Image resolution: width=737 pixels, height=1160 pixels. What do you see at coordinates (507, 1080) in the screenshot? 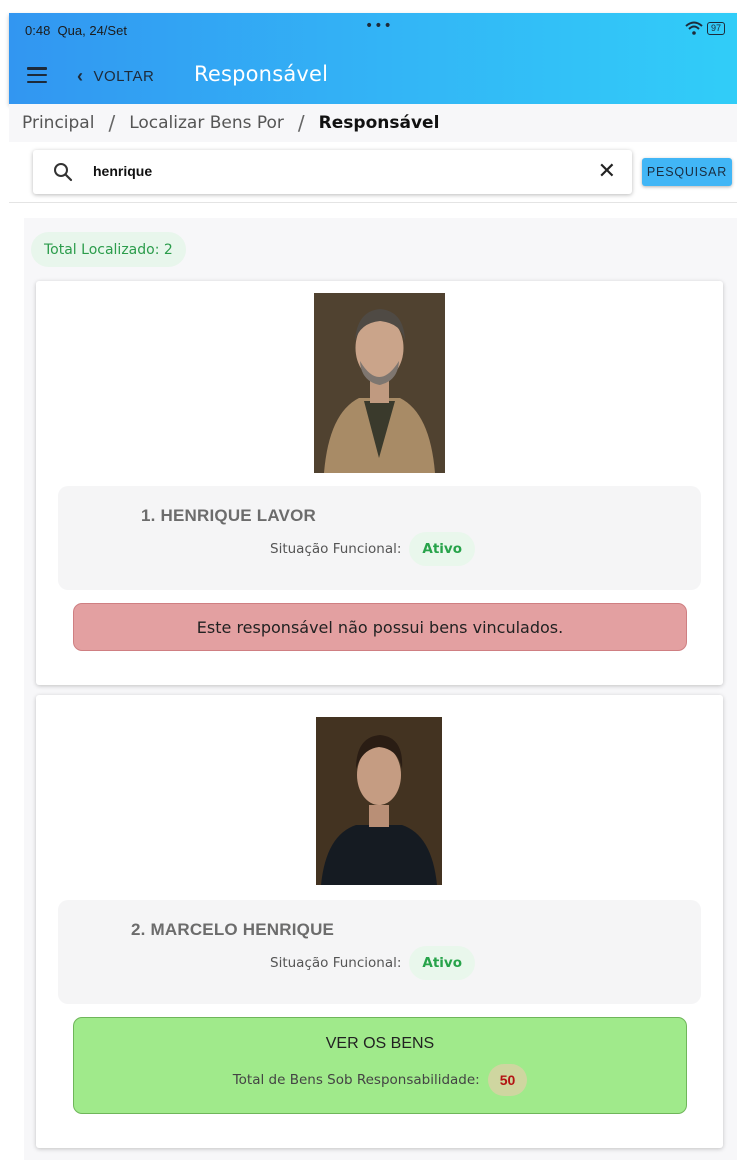
I see `assets-count-badge: 50` at bounding box center [507, 1080].